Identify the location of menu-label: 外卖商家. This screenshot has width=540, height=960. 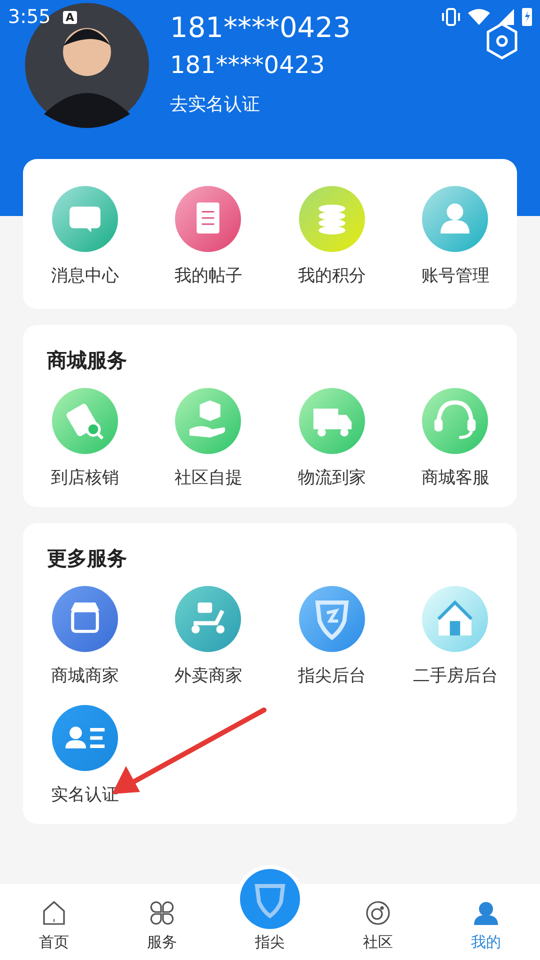
(208, 676).